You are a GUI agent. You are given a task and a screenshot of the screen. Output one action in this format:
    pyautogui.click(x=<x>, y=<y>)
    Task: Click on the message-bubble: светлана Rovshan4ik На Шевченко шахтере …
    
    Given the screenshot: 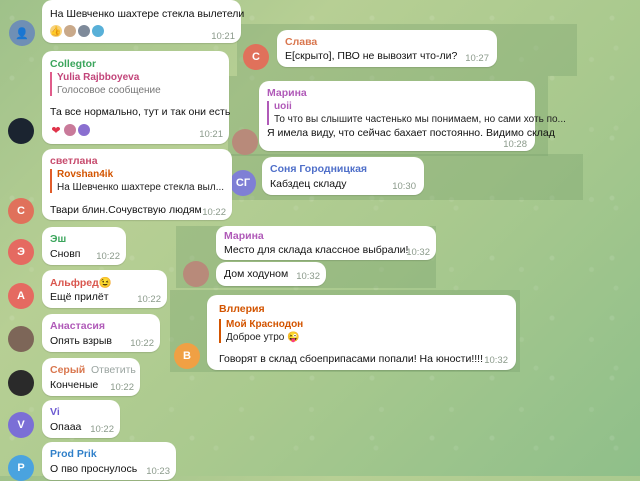 What is the action you would take?
    pyautogui.click(x=137, y=184)
    